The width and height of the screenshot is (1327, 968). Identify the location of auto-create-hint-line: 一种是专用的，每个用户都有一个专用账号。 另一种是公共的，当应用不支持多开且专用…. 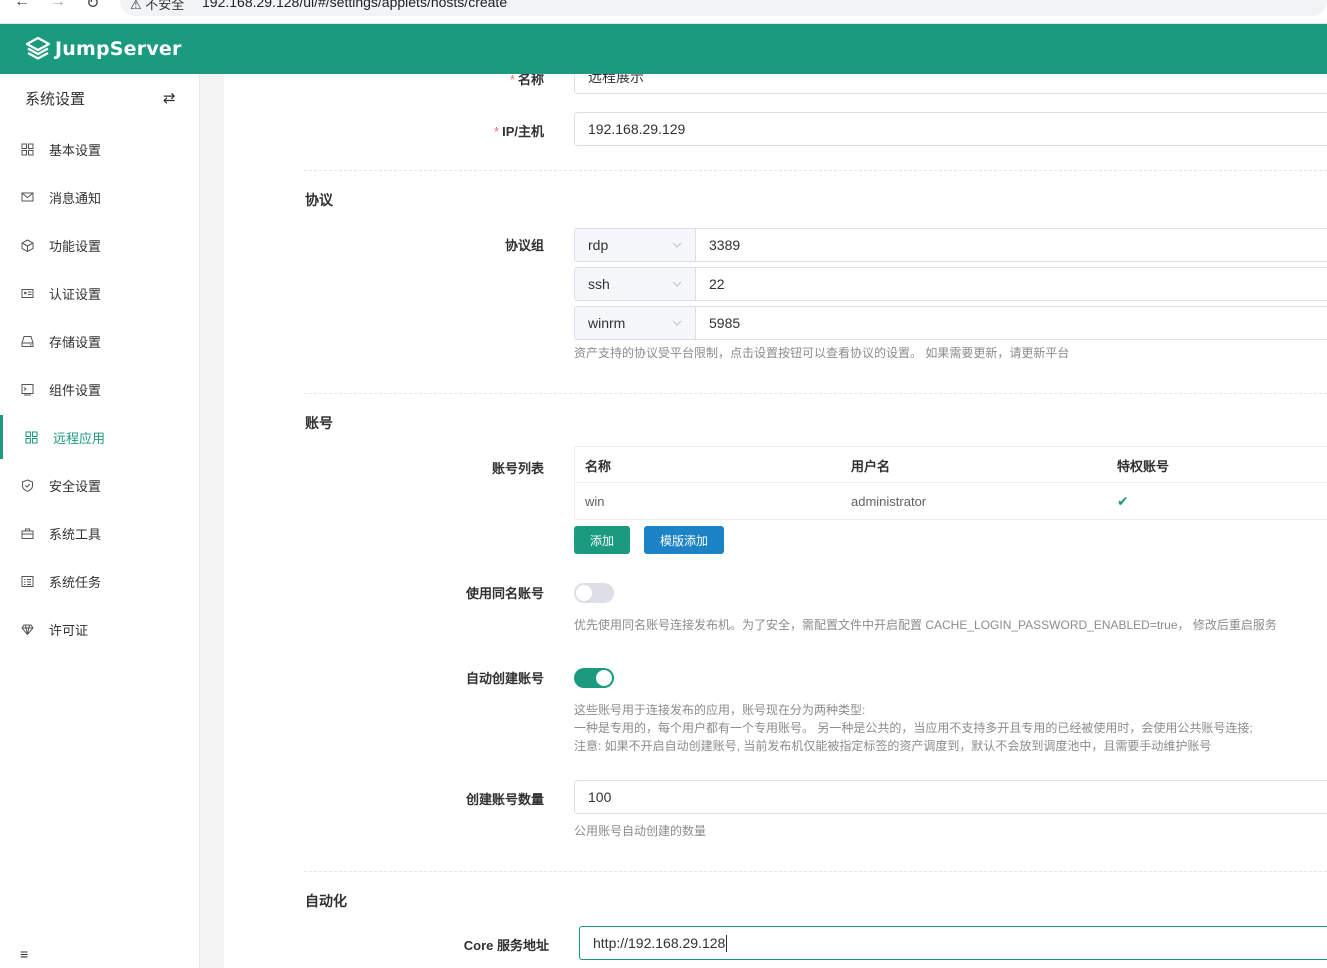
(913, 728).